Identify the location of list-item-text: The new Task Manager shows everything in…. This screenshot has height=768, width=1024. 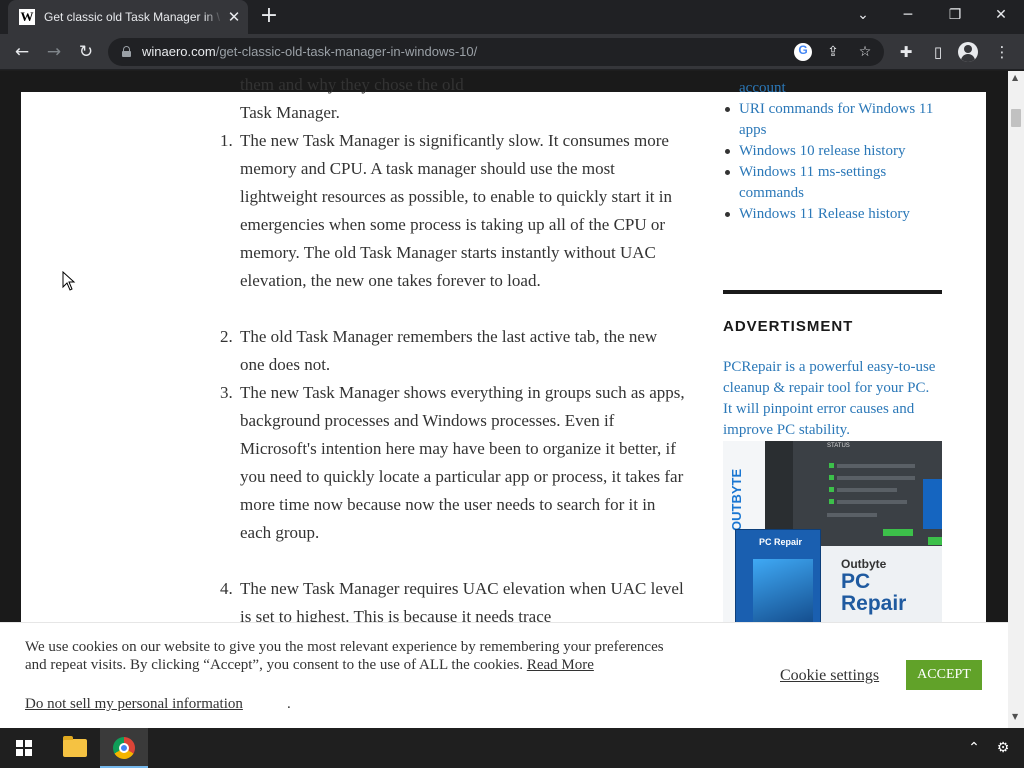
(462, 462).